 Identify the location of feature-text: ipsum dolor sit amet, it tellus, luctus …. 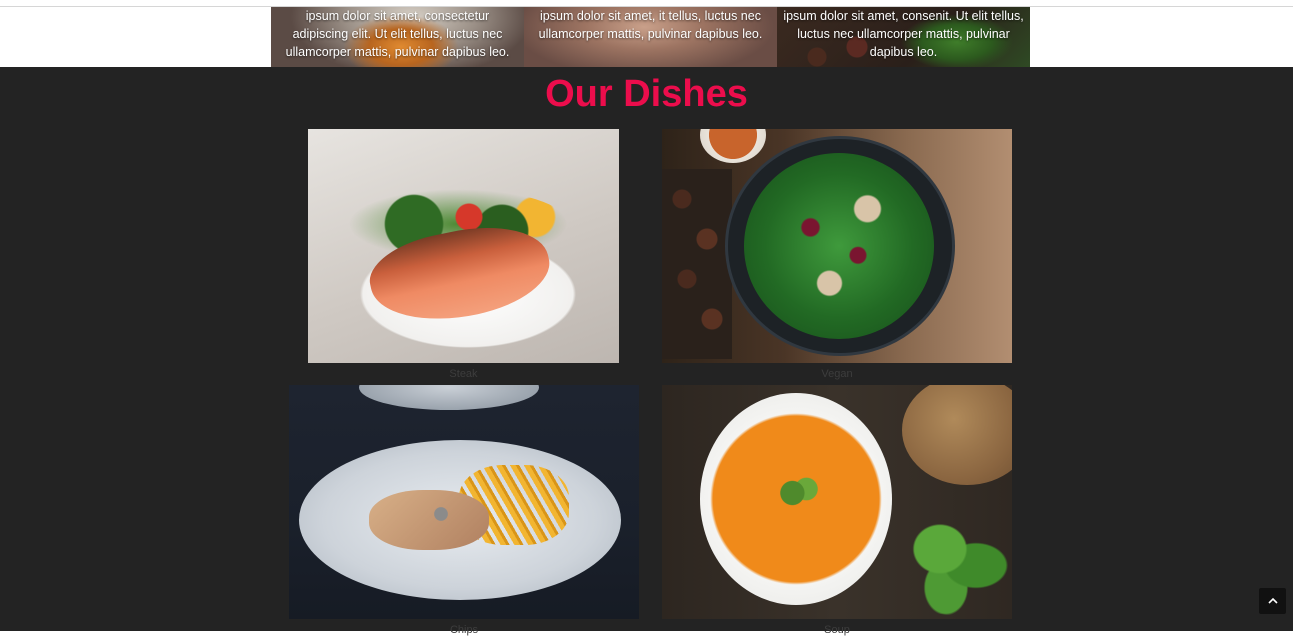
(650, 25).